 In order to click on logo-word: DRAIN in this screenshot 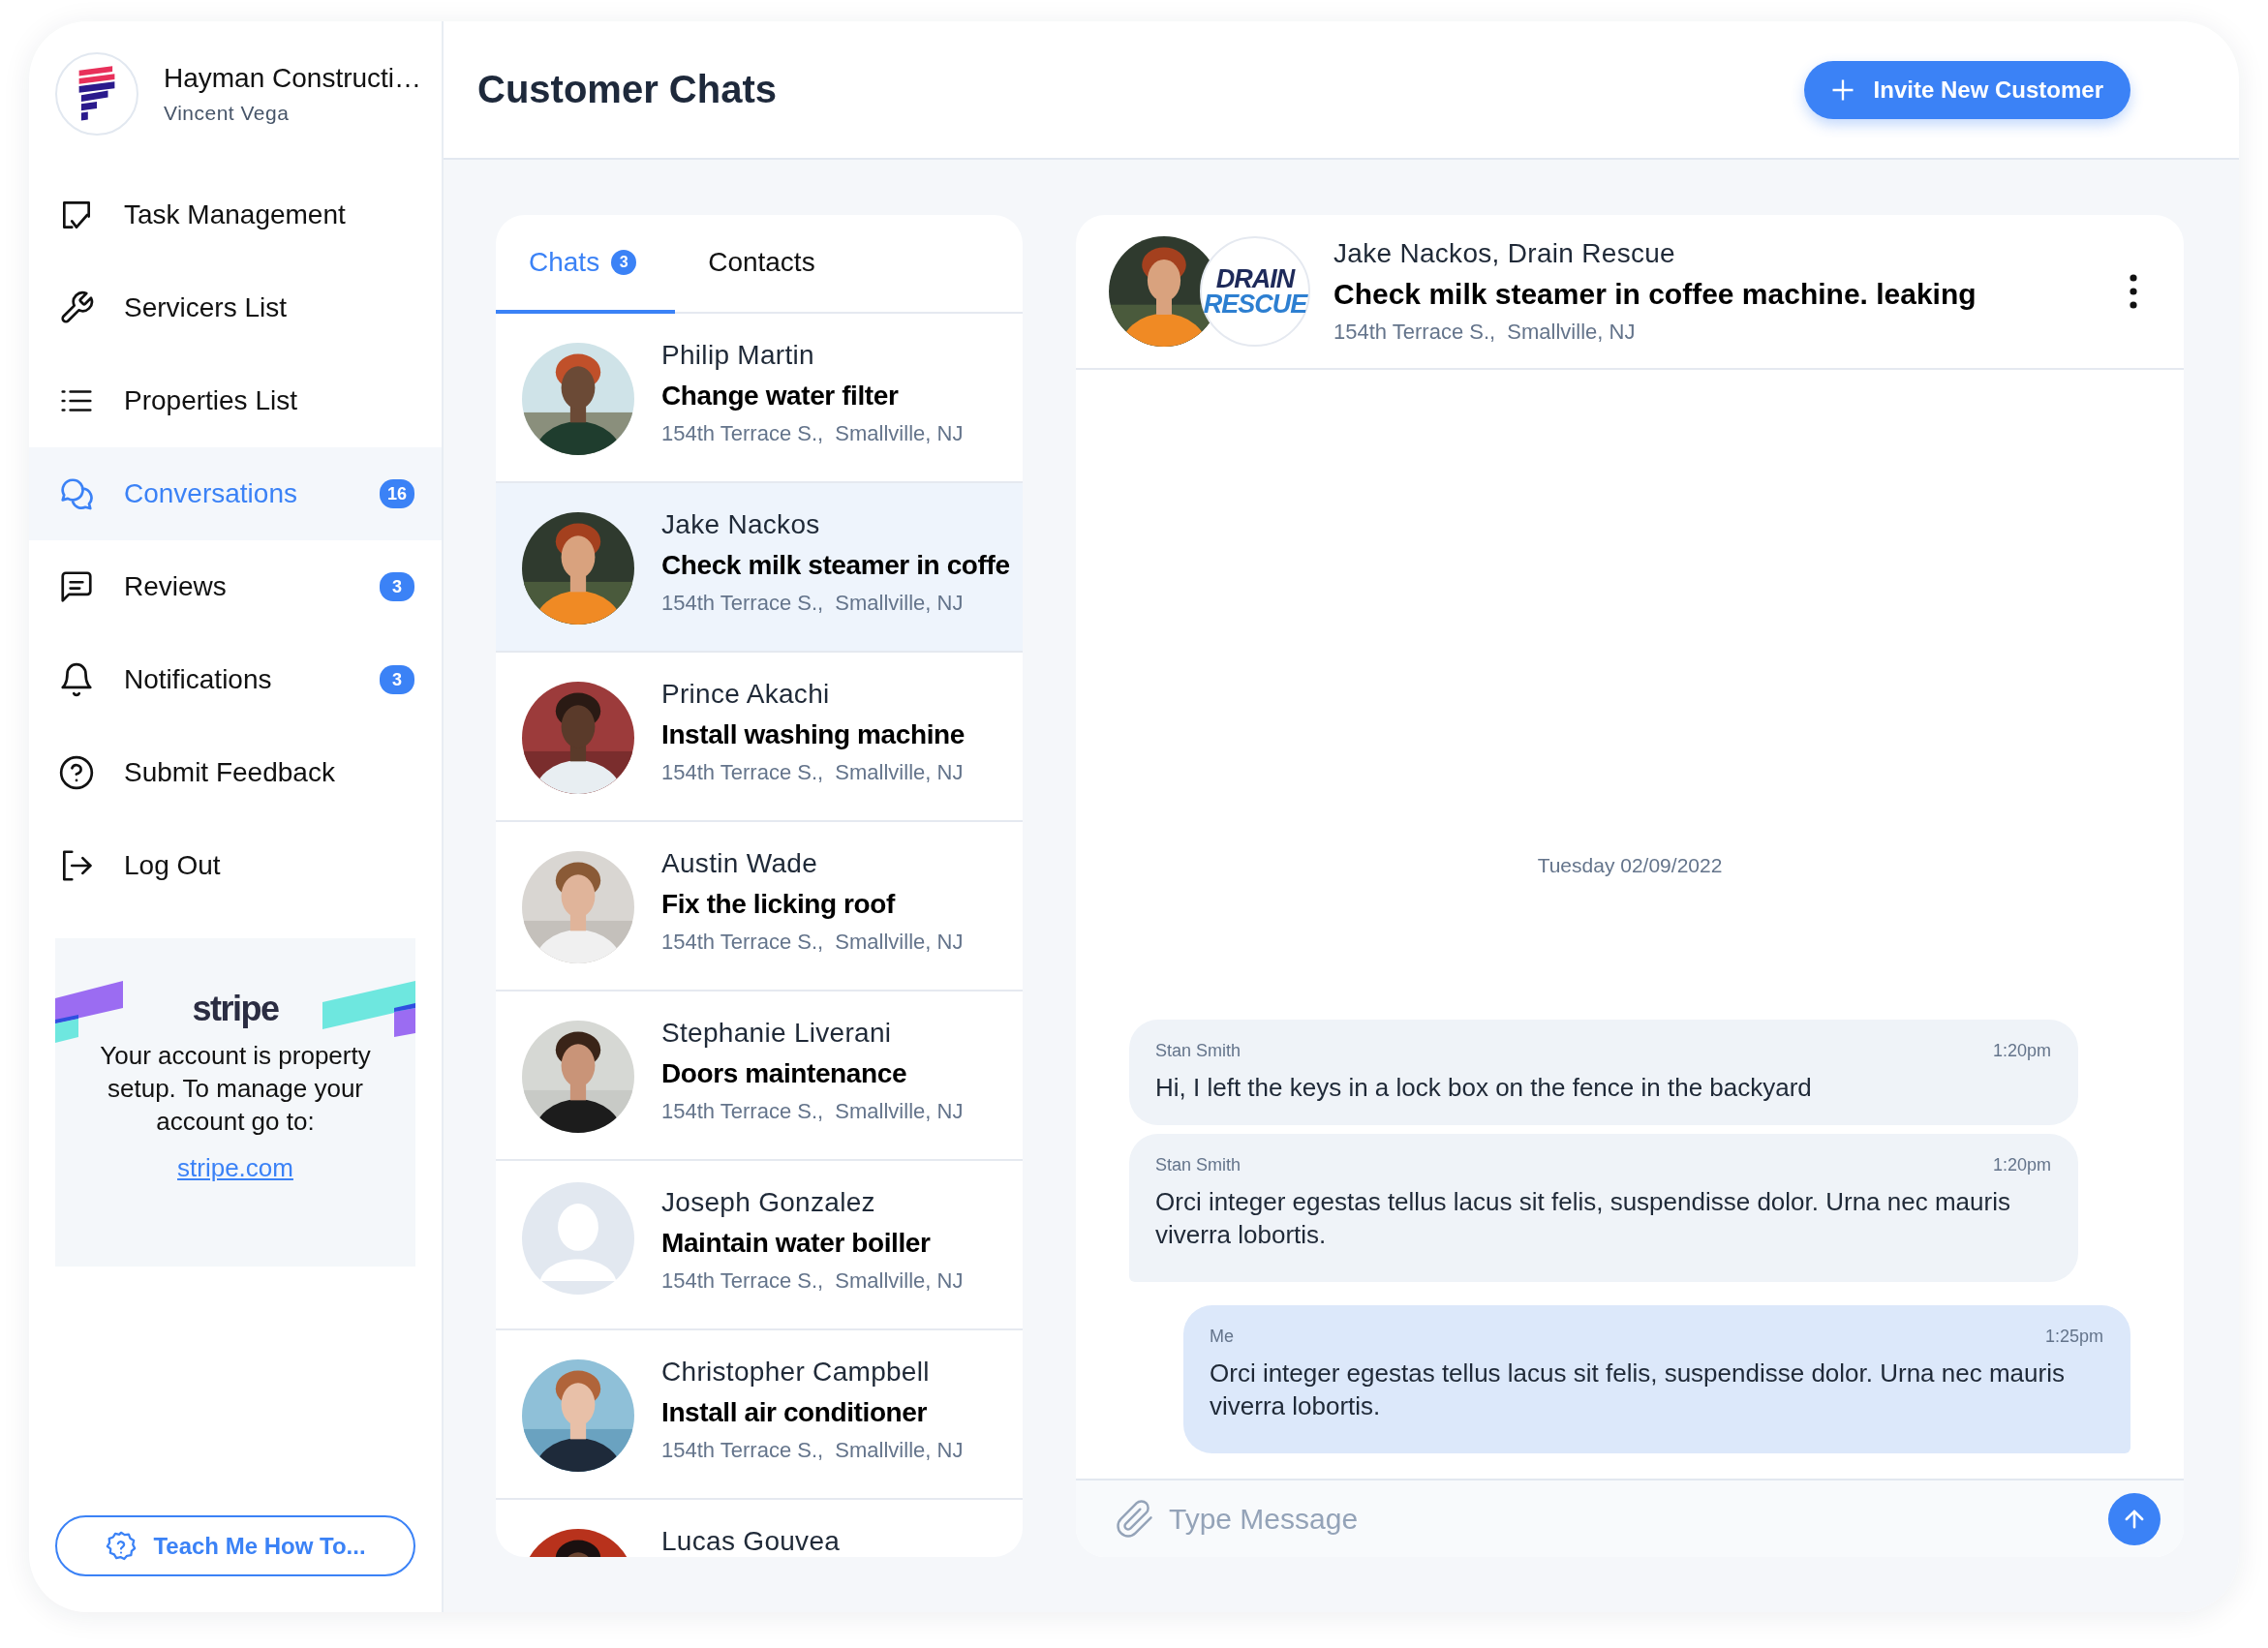, I will do `click(1255, 278)`.